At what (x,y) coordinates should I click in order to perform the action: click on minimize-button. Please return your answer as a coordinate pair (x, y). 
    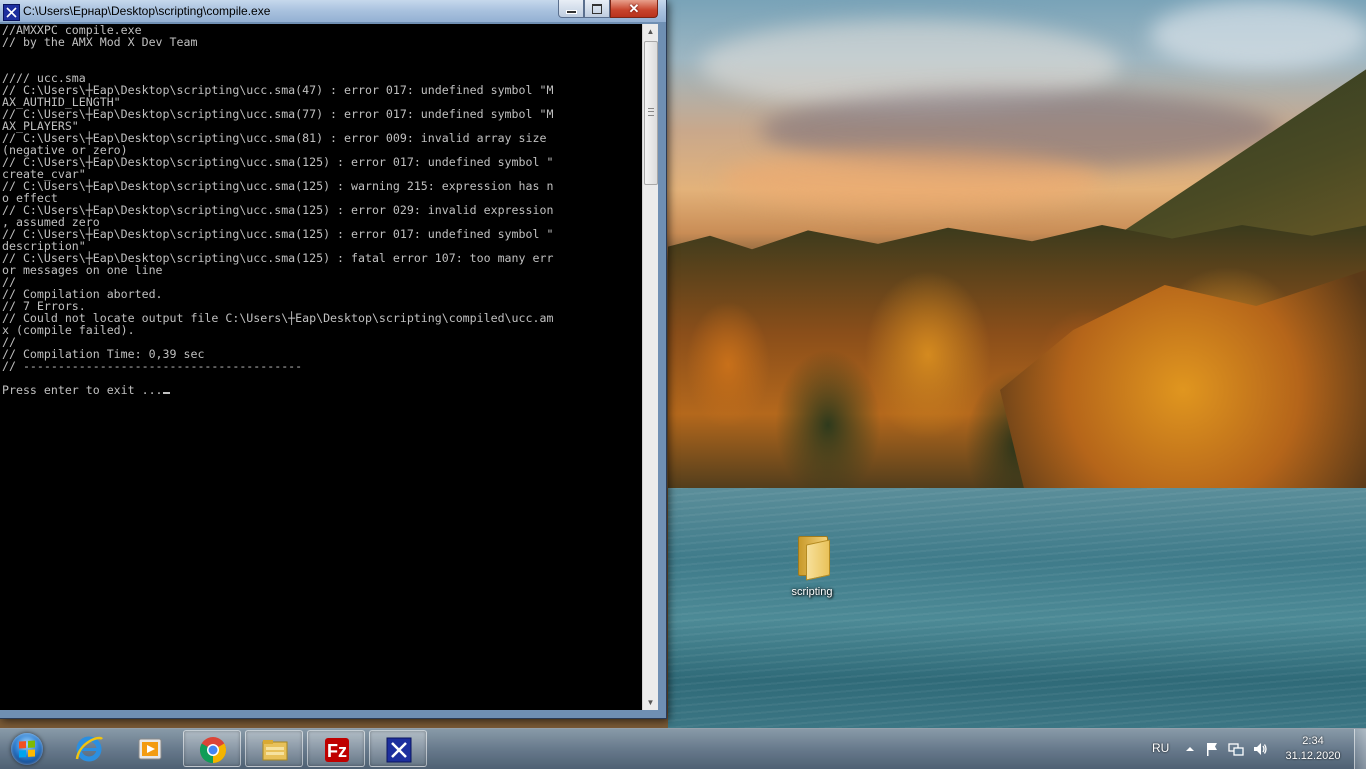
    Looking at the image, I should click on (571, 9).